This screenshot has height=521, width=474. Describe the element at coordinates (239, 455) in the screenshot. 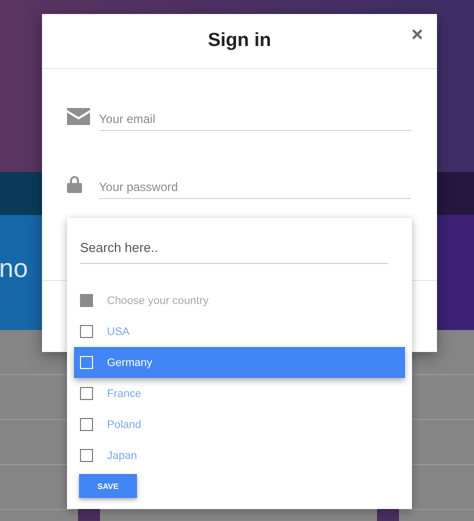

I see `country-option: Japan` at that location.